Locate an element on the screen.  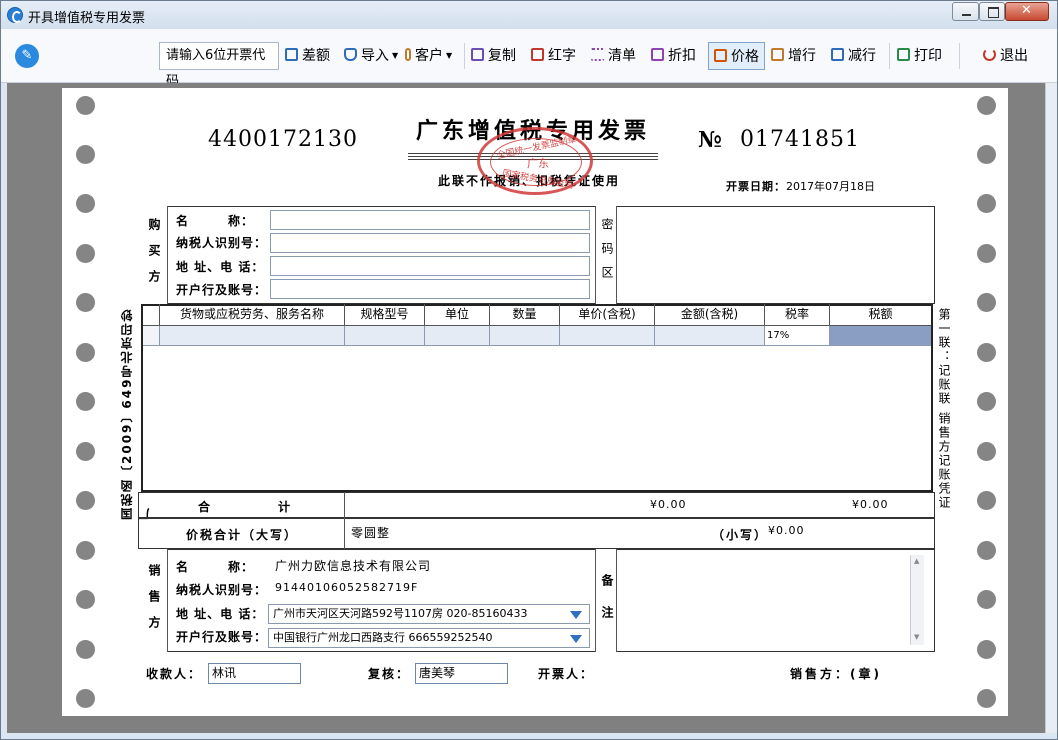
copy-button: 复制 is located at coordinates (493, 56).